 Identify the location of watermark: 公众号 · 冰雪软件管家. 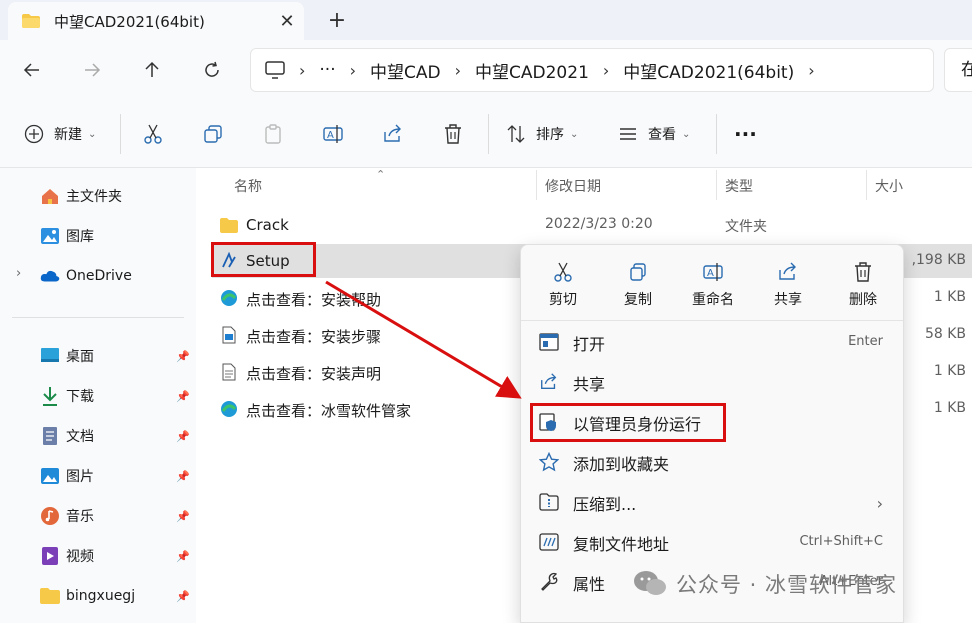
(792, 584).